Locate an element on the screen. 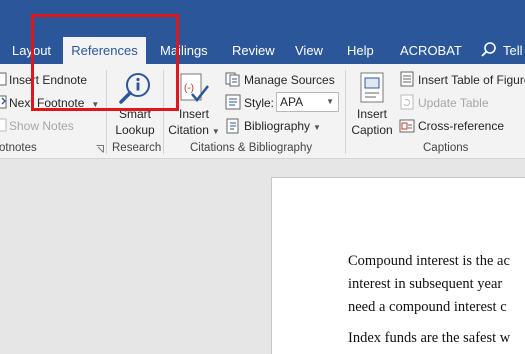  style-label: Style: is located at coordinates (259, 103).